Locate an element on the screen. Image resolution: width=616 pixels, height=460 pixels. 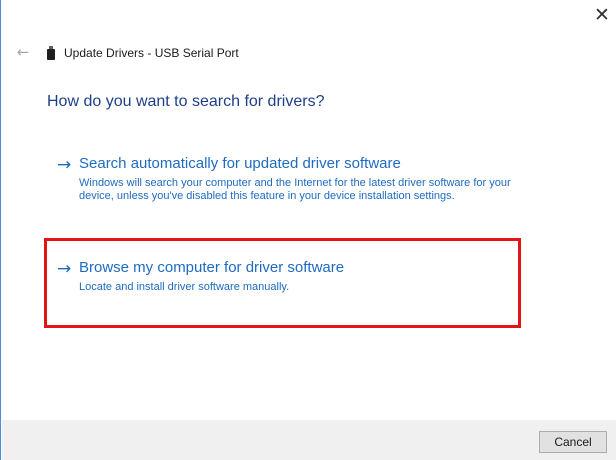
back-button: ← is located at coordinates (23, 52).